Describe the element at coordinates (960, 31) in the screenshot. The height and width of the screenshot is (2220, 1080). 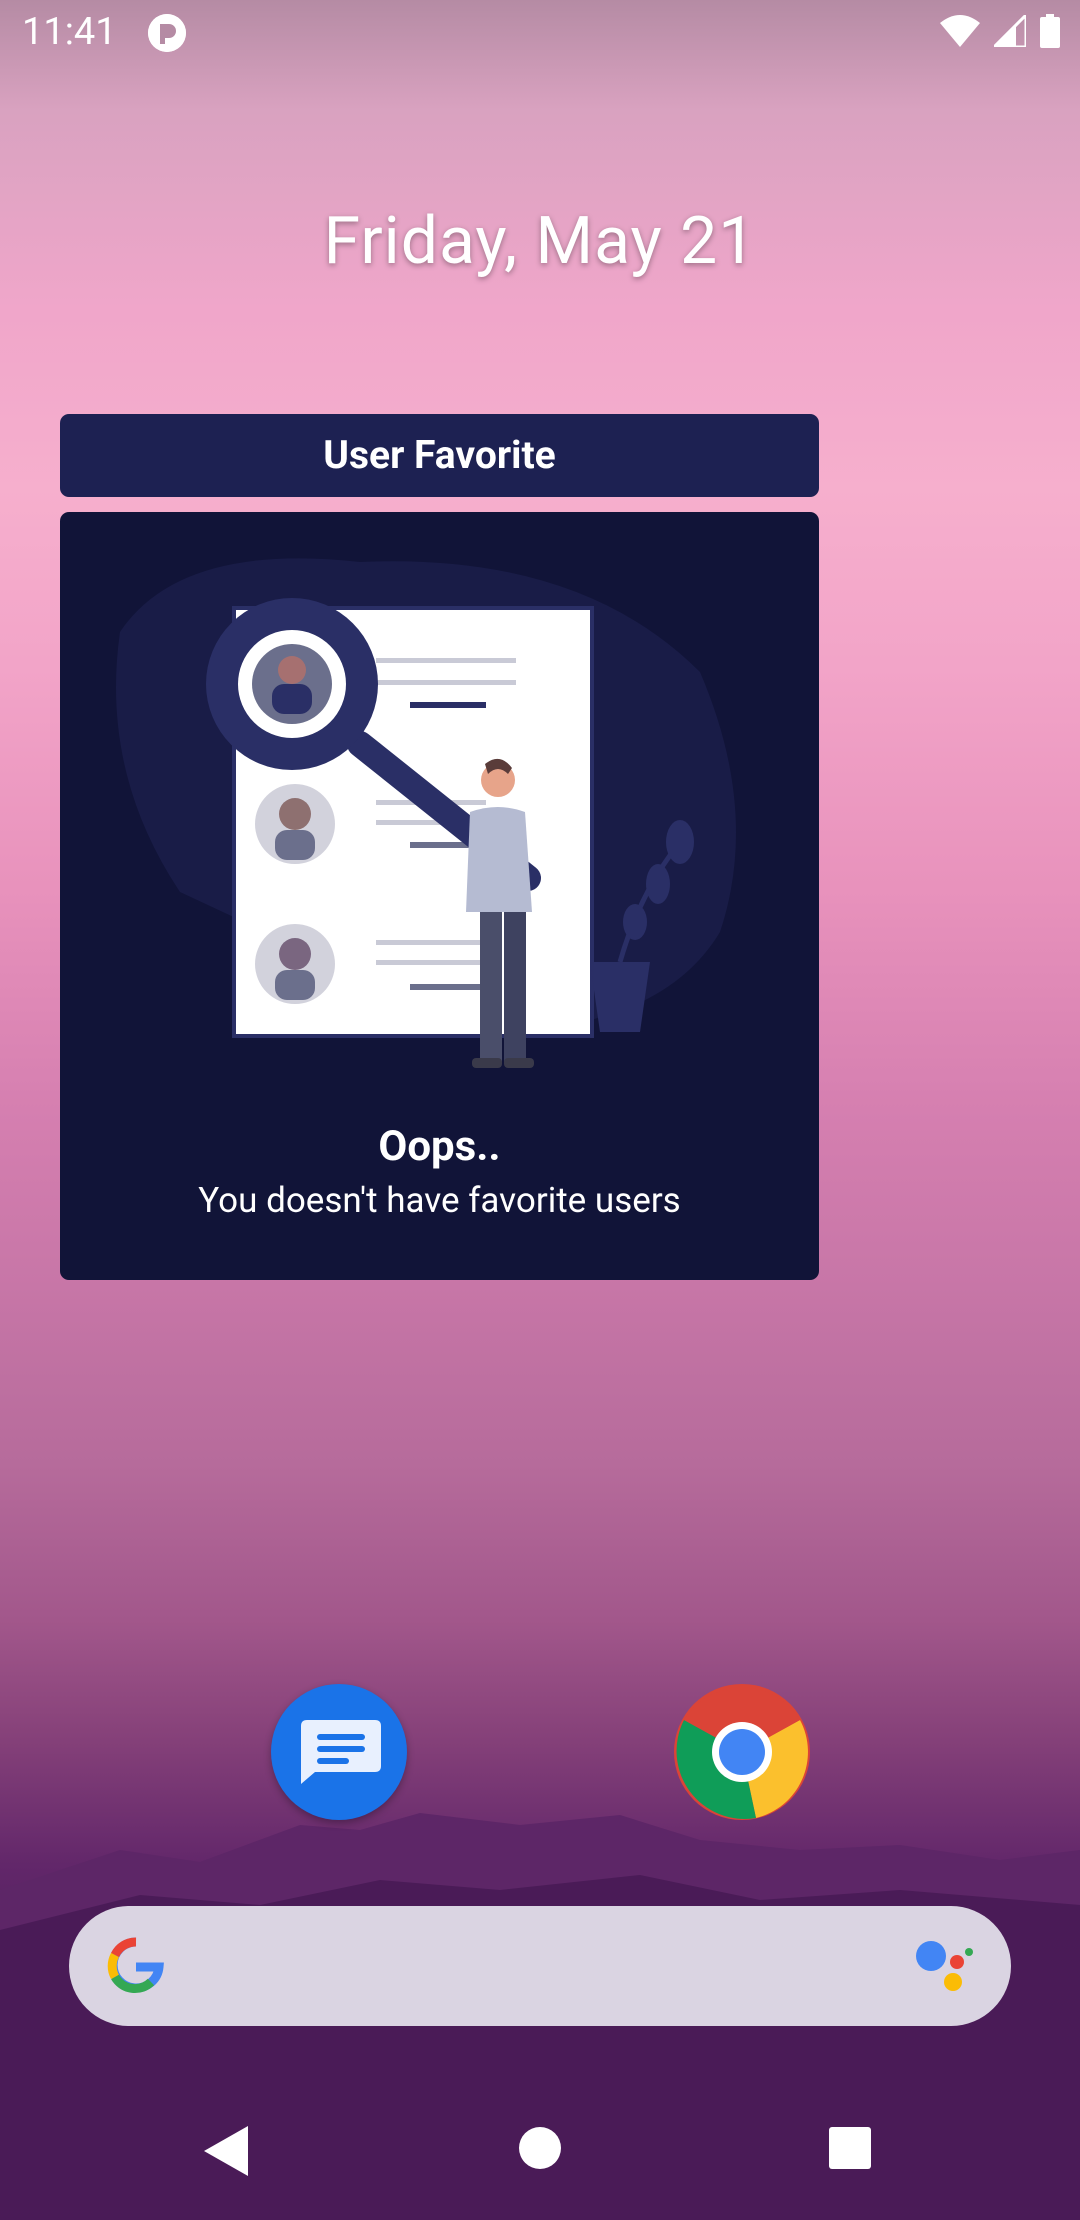
I see `wifi-icon` at that location.